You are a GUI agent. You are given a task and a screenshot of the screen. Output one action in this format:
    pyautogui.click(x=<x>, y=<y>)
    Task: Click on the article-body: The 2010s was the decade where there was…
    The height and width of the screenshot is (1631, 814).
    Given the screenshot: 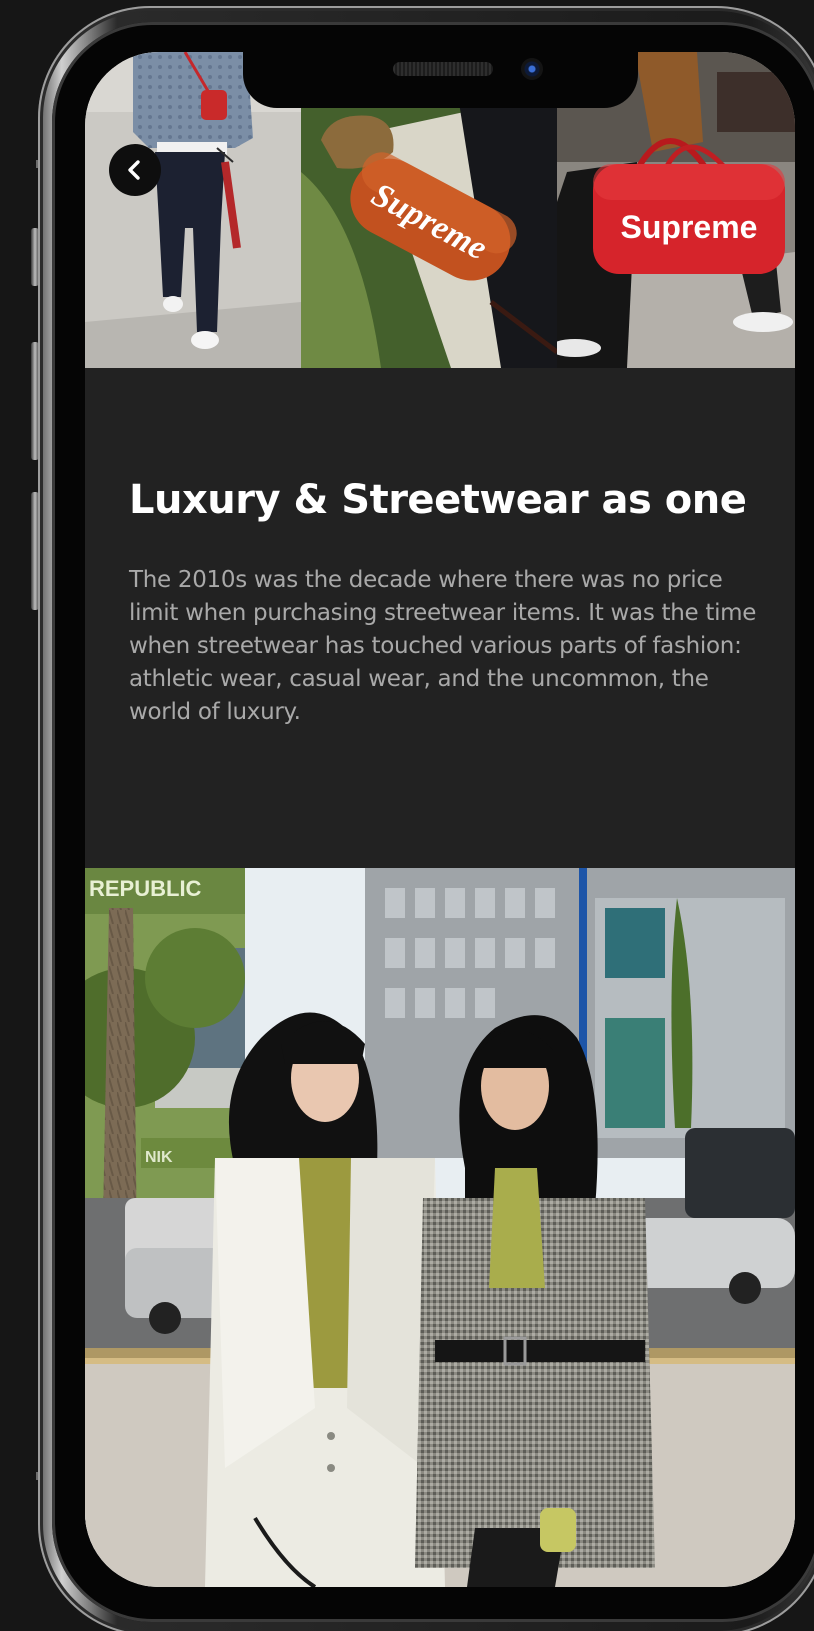 What is the action you would take?
    pyautogui.click(x=443, y=646)
    